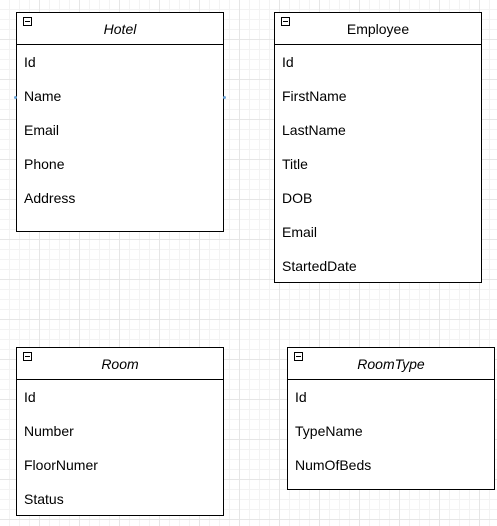 The height and width of the screenshot is (526, 497). I want to click on field-status: Status, so click(120, 499).